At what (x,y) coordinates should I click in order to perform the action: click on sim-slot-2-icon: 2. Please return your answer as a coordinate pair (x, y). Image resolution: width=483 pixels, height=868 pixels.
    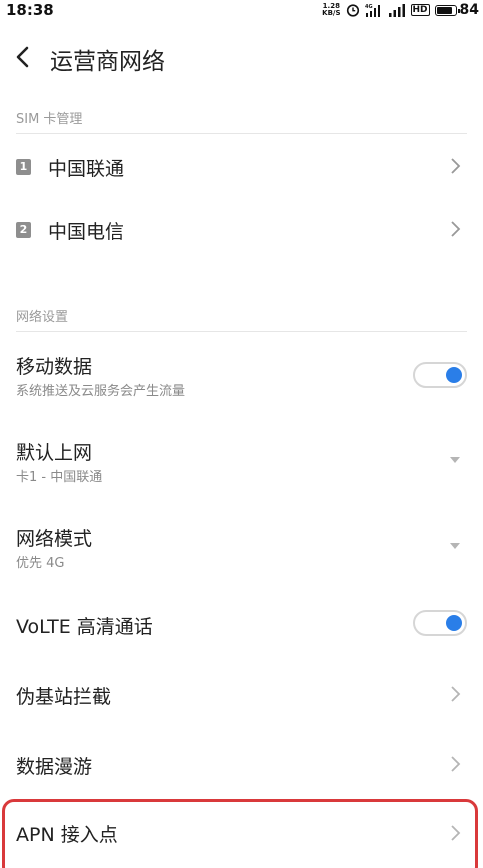
    Looking at the image, I should click on (23, 230).